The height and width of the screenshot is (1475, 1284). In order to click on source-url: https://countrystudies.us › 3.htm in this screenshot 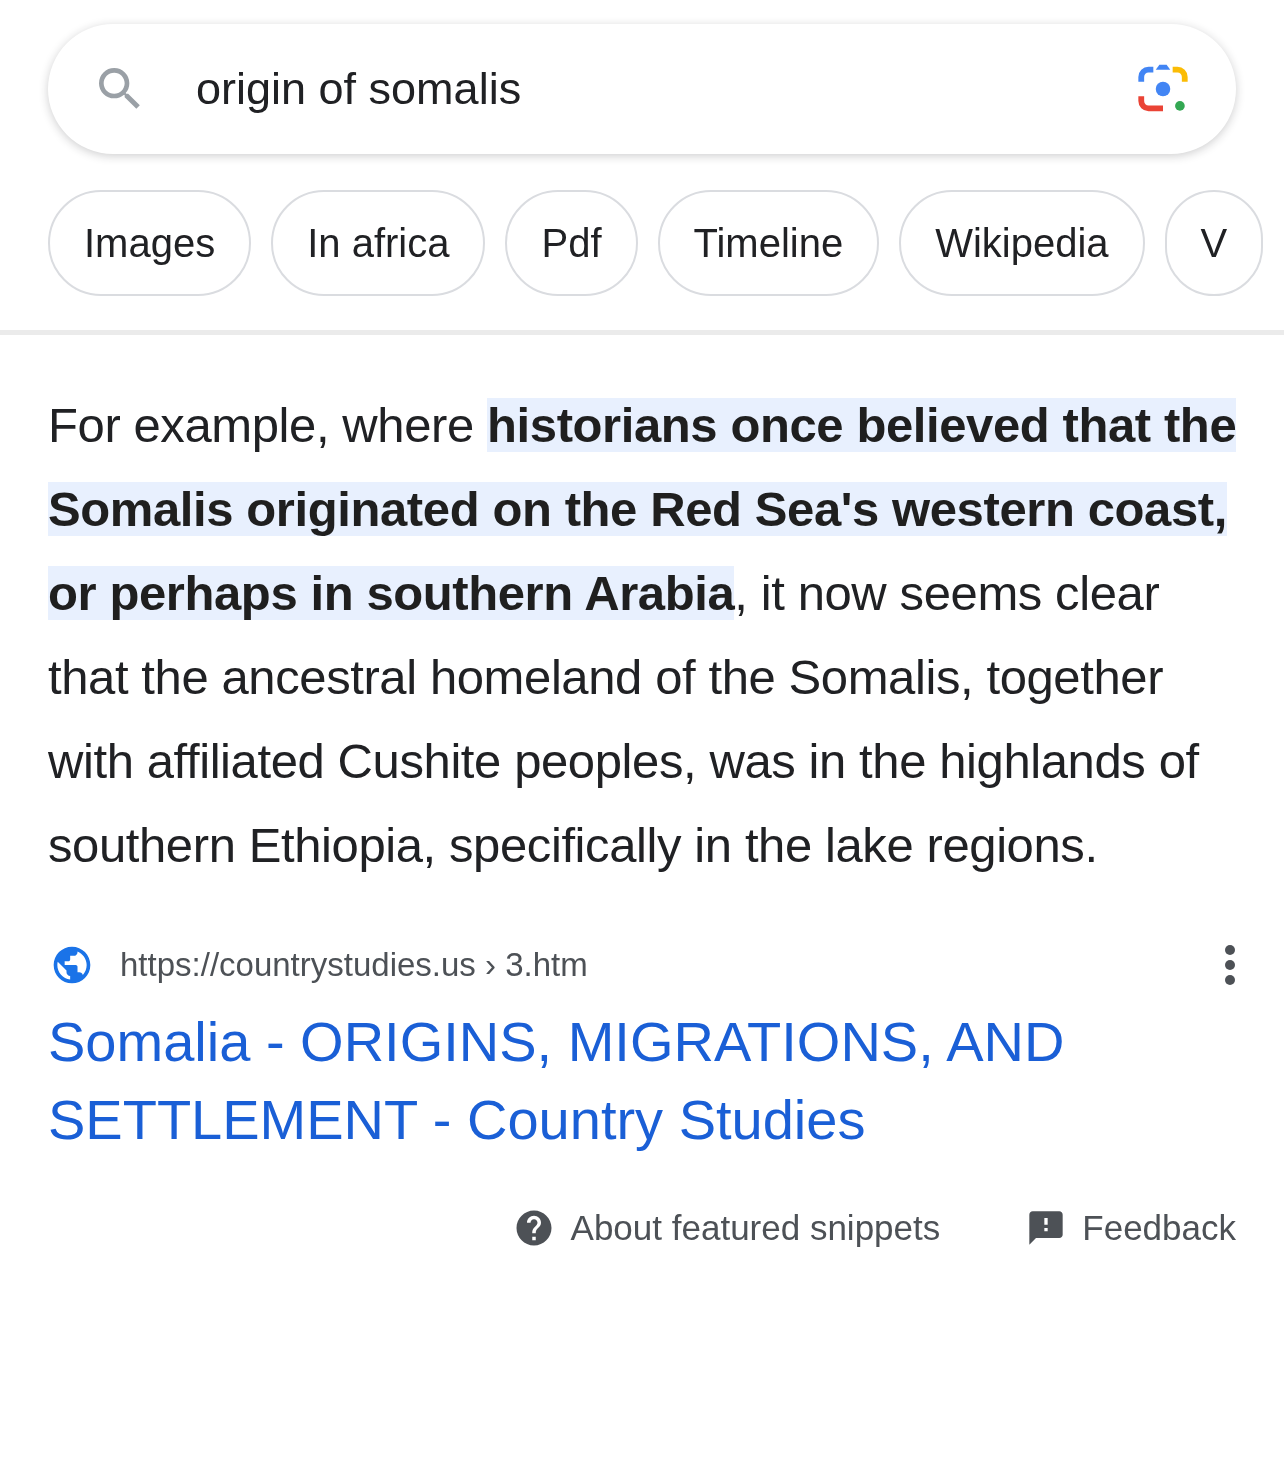, I will do `click(354, 965)`.